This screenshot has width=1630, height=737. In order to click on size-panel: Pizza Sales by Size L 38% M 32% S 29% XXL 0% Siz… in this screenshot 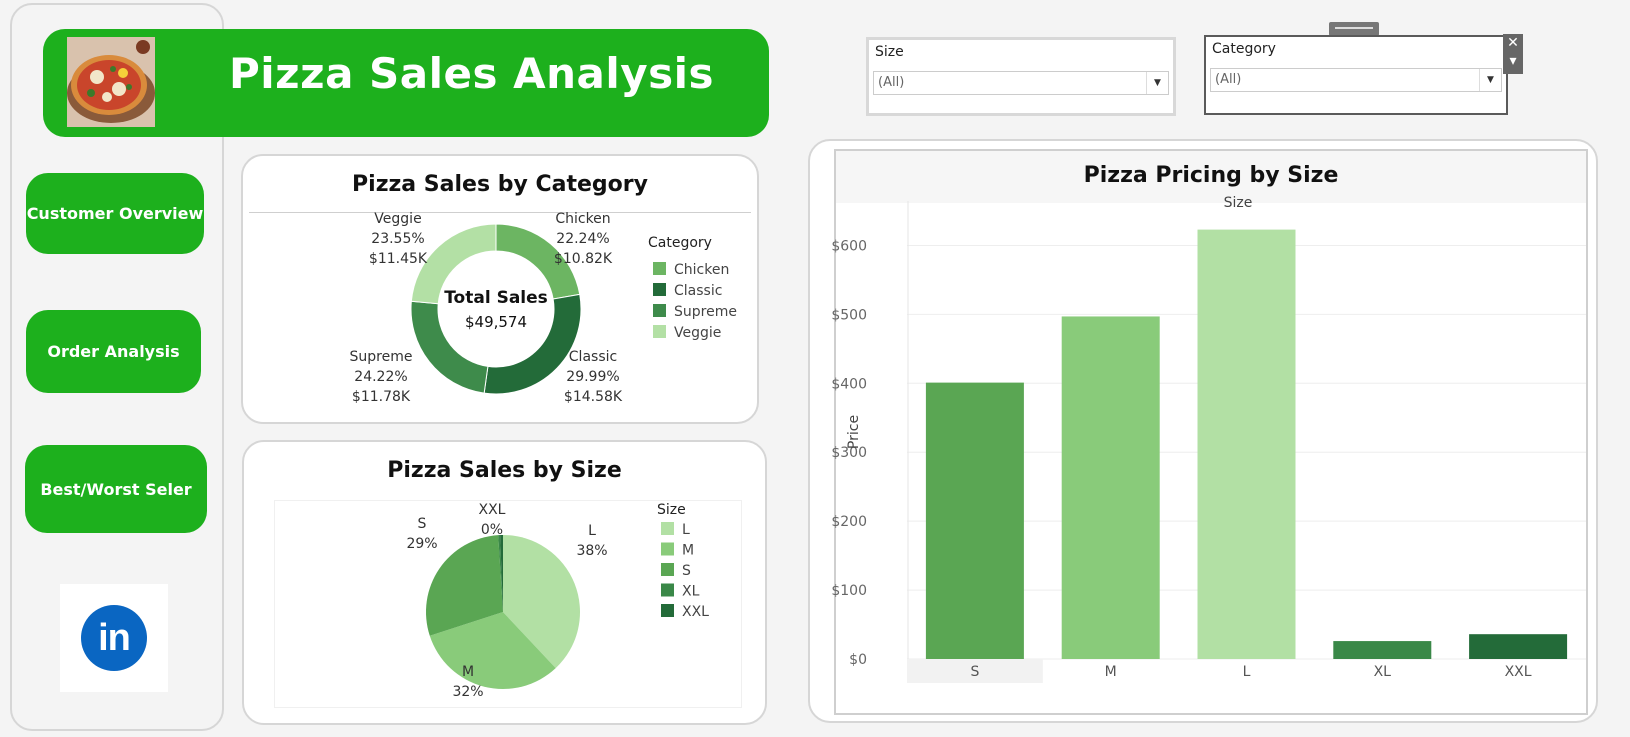, I will do `click(504, 582)`.